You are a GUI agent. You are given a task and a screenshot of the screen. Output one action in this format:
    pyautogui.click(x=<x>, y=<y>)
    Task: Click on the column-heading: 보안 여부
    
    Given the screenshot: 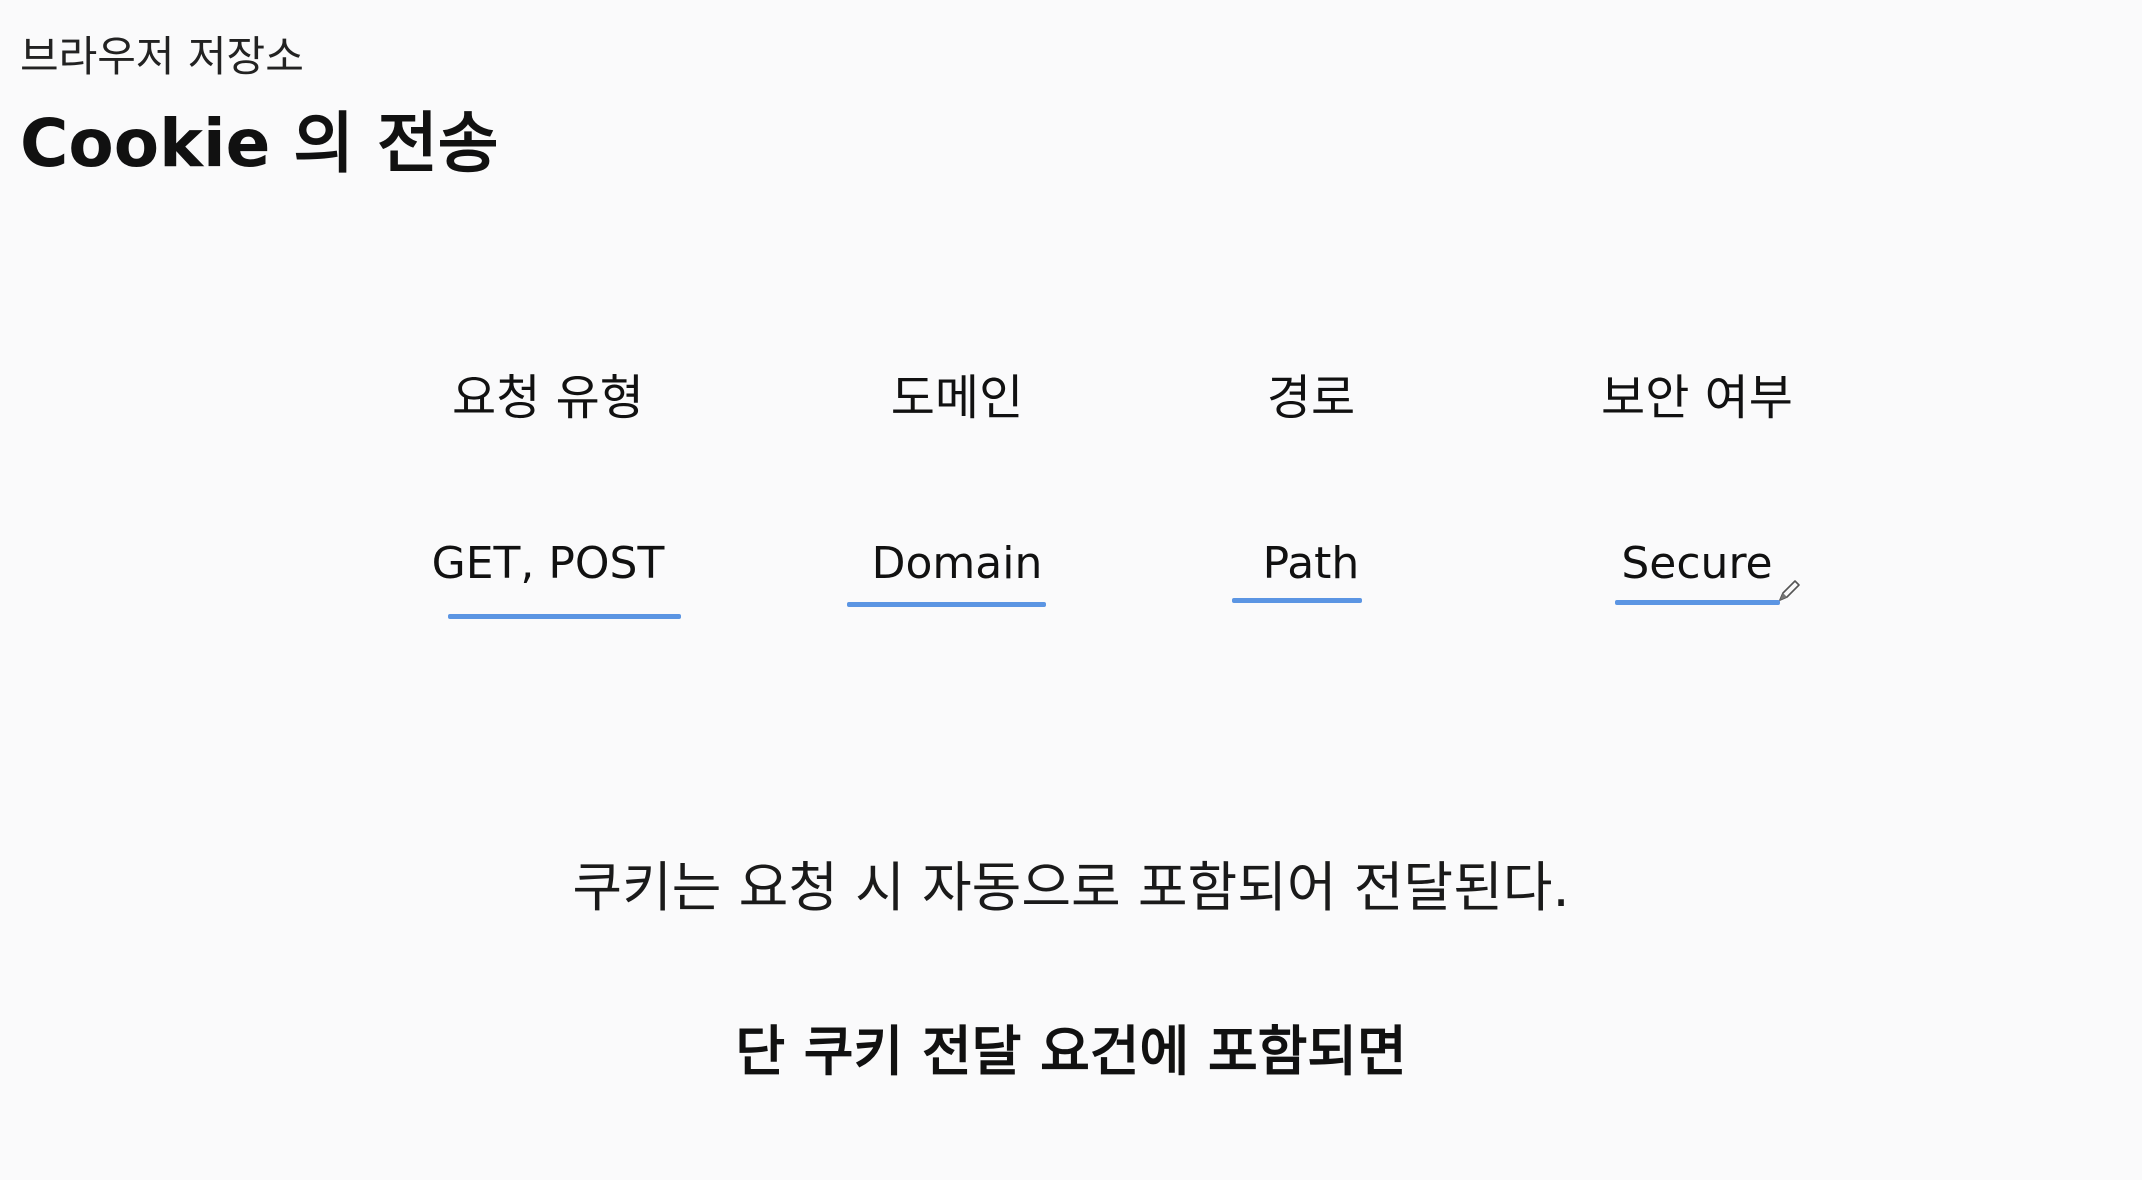 What is the action you would take?
    pyautogui.click(x=1697, y=398)
    